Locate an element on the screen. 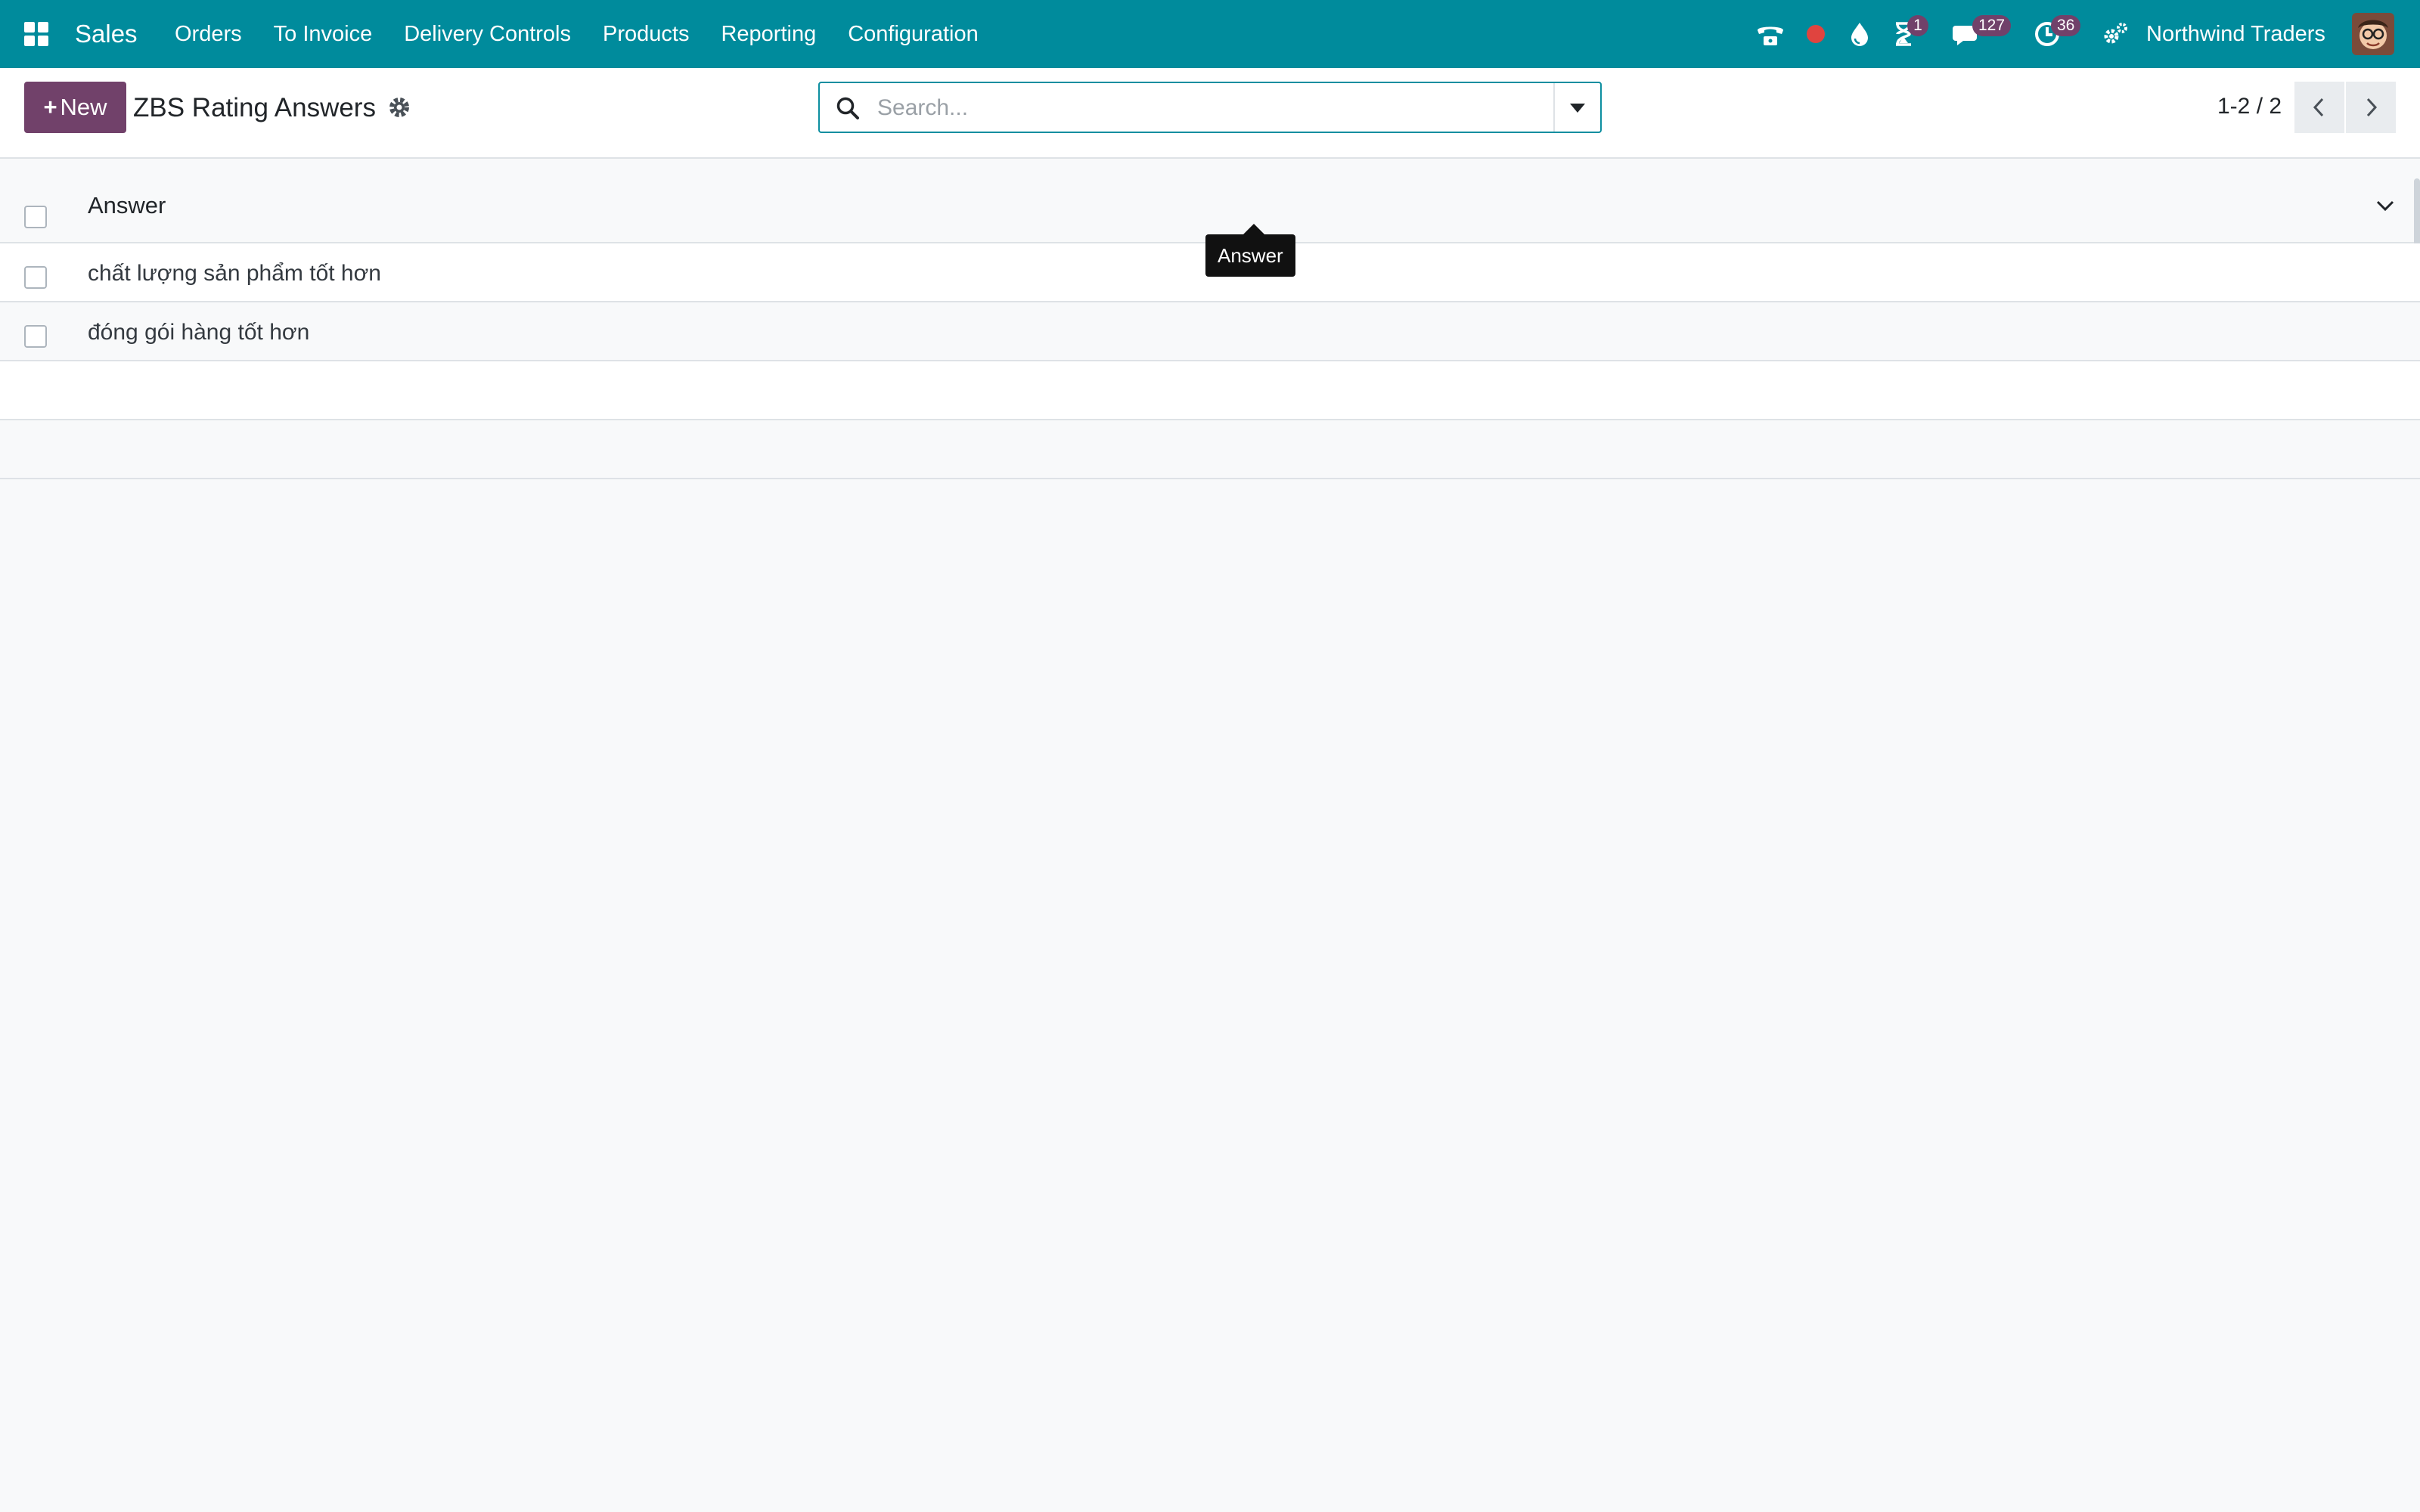  select-all-checkbox is located at coordinates (35, 217).